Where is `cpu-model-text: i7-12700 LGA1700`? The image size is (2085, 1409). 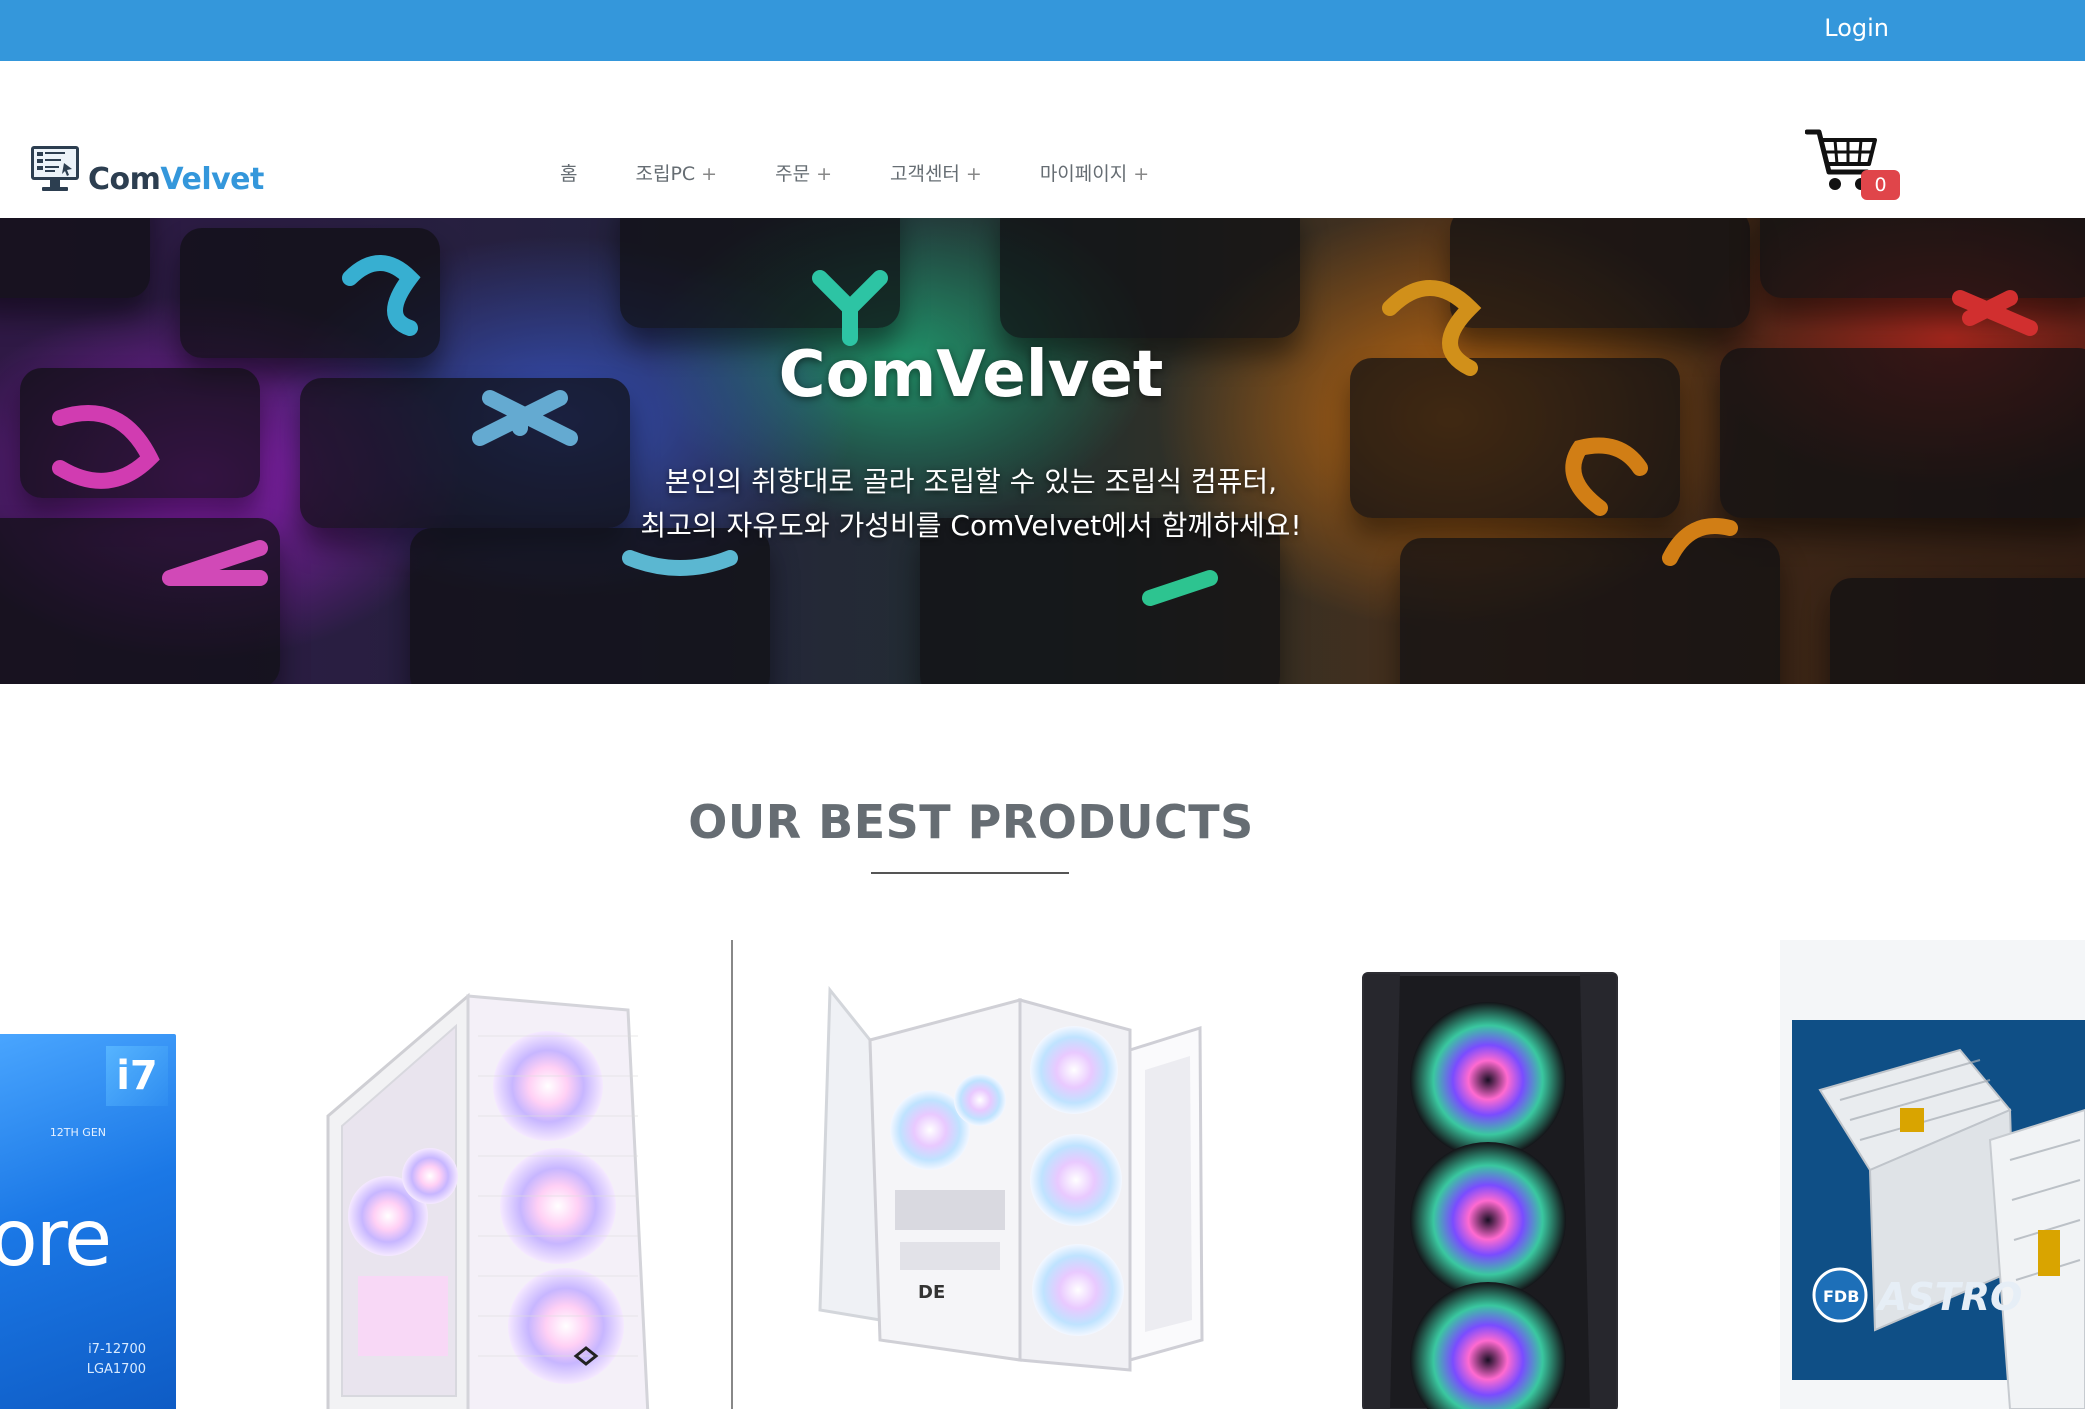
cpu-model-text: i7-12700 LGA1700 is located at coordinates (116, 1360).